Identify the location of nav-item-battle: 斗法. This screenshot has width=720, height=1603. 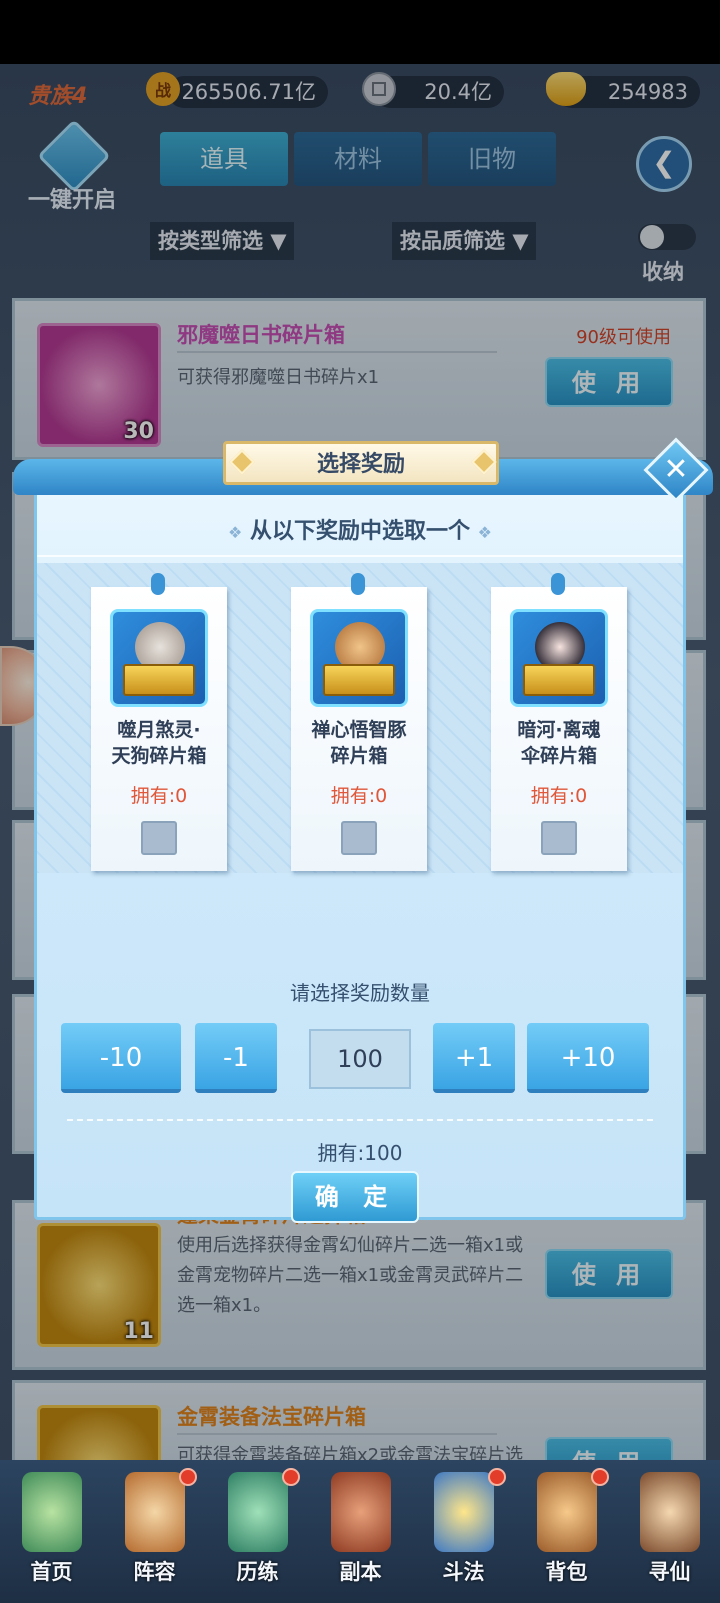
(463, 1531).